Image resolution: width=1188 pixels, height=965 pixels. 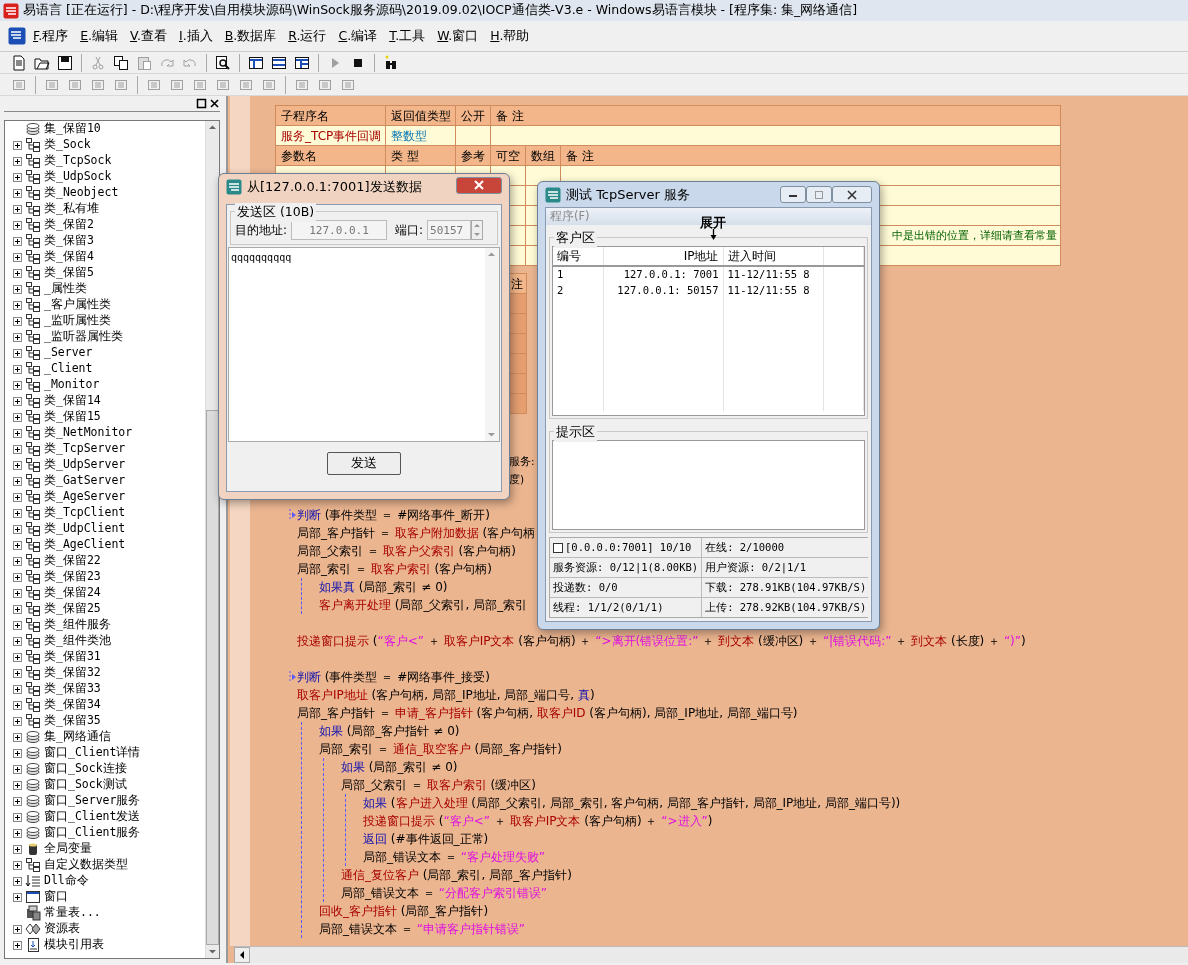 I want to click on tree-item: 类_组件服务, so click(x=77, y=625).